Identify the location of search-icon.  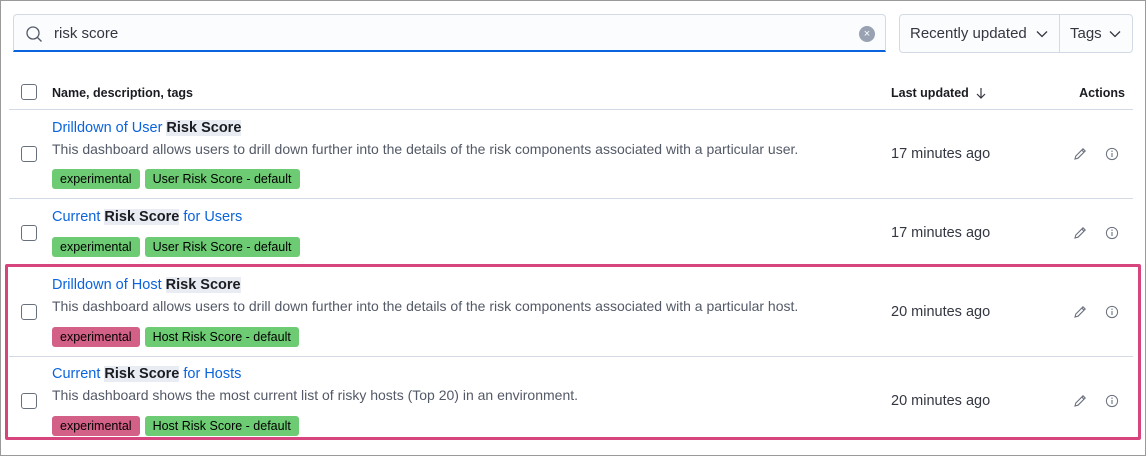
(34, 34).